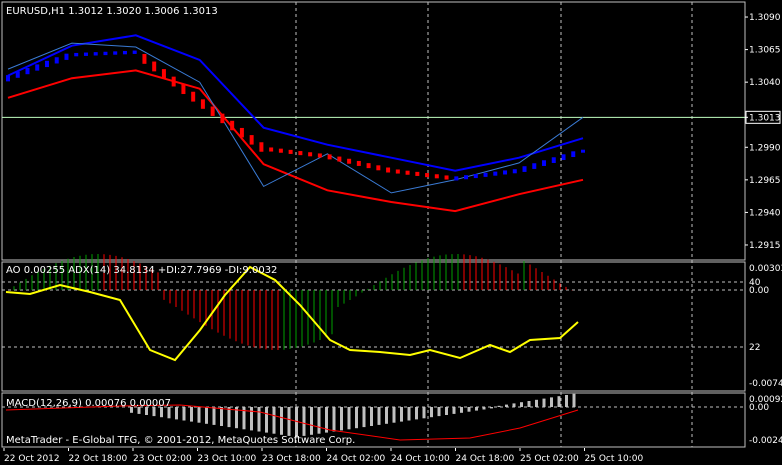 This screenshot has width=782, height=465. What do you see at coordinates (754, 348) in the screenshot?
I see `ao-axis-label: 22` at bounding box center [754, 348].